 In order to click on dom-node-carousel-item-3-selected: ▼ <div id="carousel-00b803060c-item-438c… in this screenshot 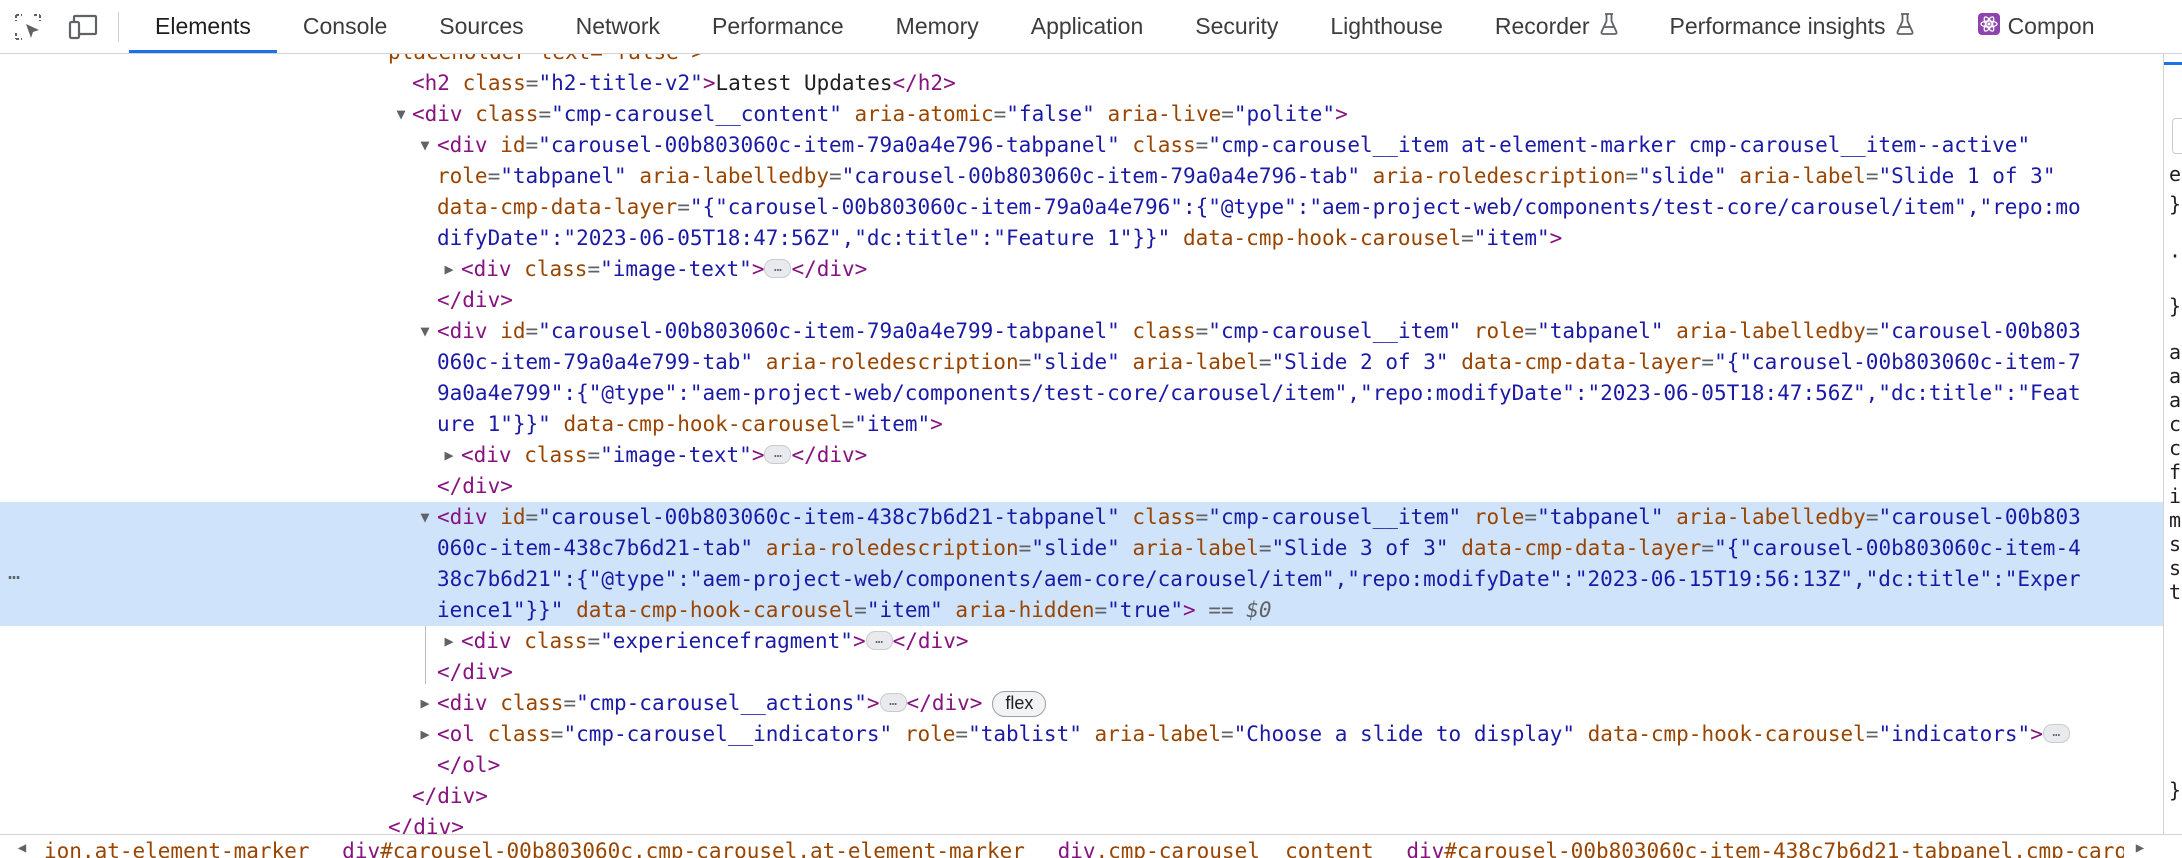, I will do `click(1081, 517)`.